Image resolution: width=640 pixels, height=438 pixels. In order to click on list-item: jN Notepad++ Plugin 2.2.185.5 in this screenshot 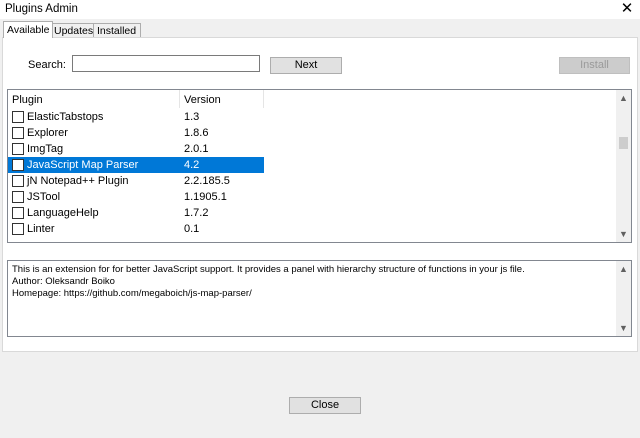, I will do `click(136, 181)`.